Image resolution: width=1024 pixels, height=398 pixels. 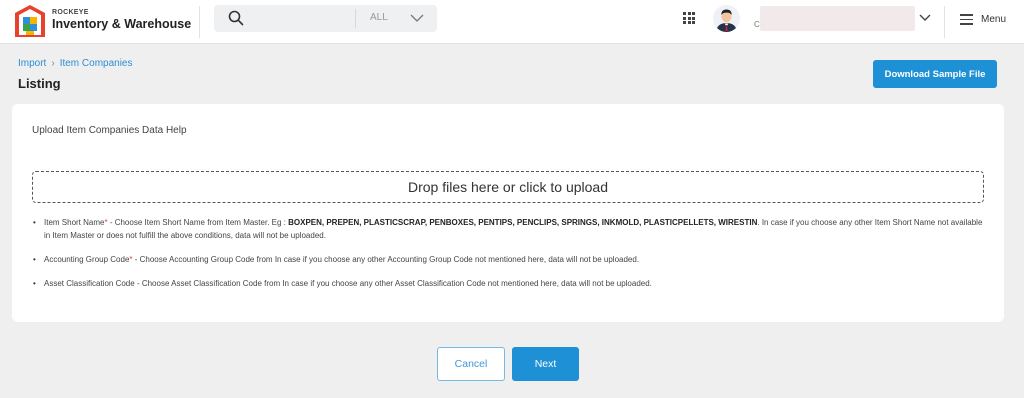 What do you see at coordinates (545, 364) in the screenshot?
I see `next-button: Next` at bounding box center [545, 364].